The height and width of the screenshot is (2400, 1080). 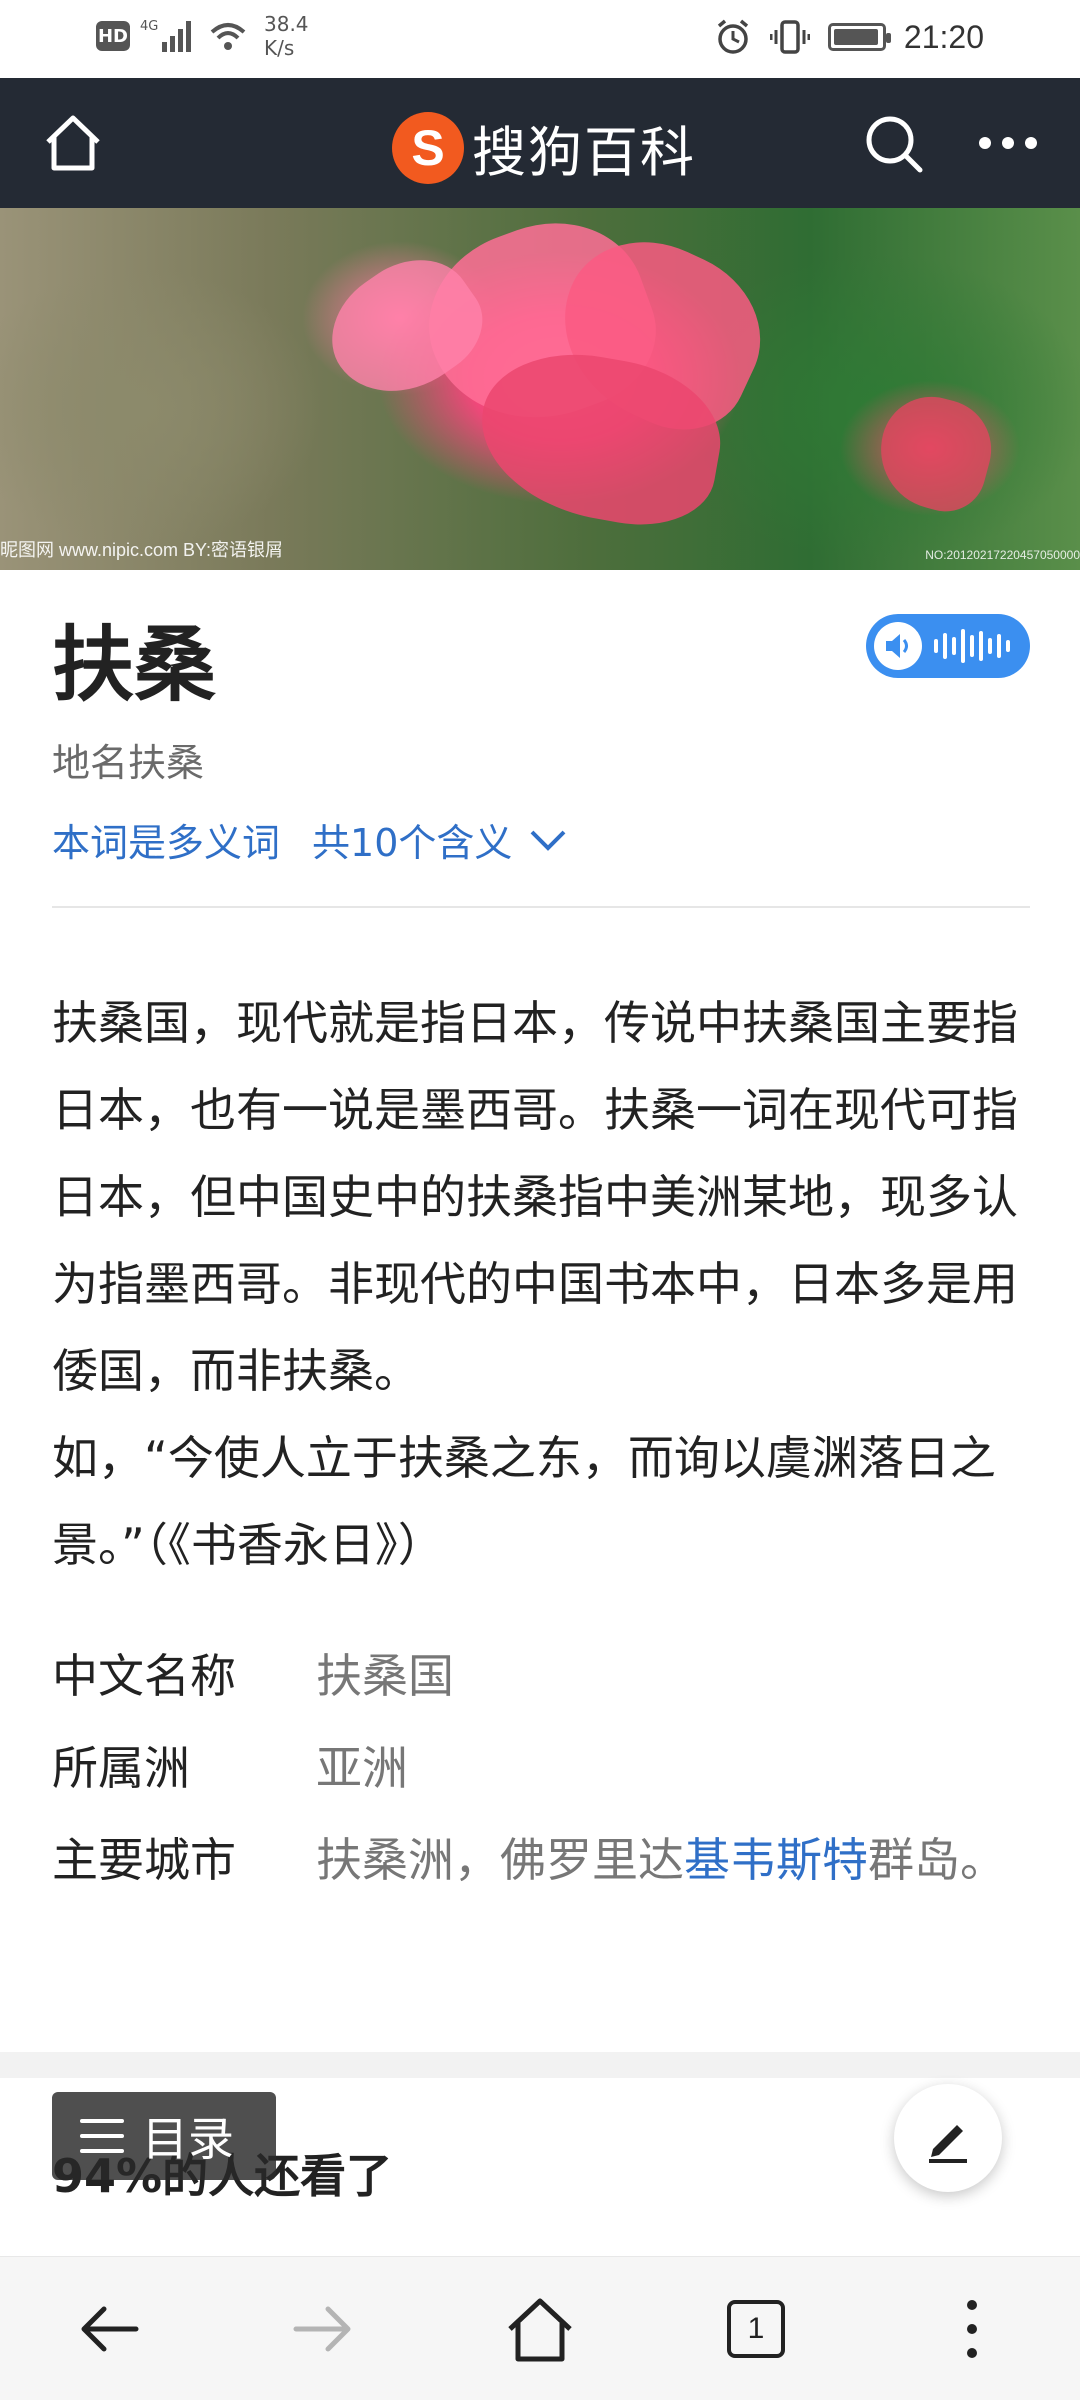 I want to click on info-row-cities: 主要城市 扶桑洲，佛罗里达基韦斯特群岛。, so click(x=542, y=1860).